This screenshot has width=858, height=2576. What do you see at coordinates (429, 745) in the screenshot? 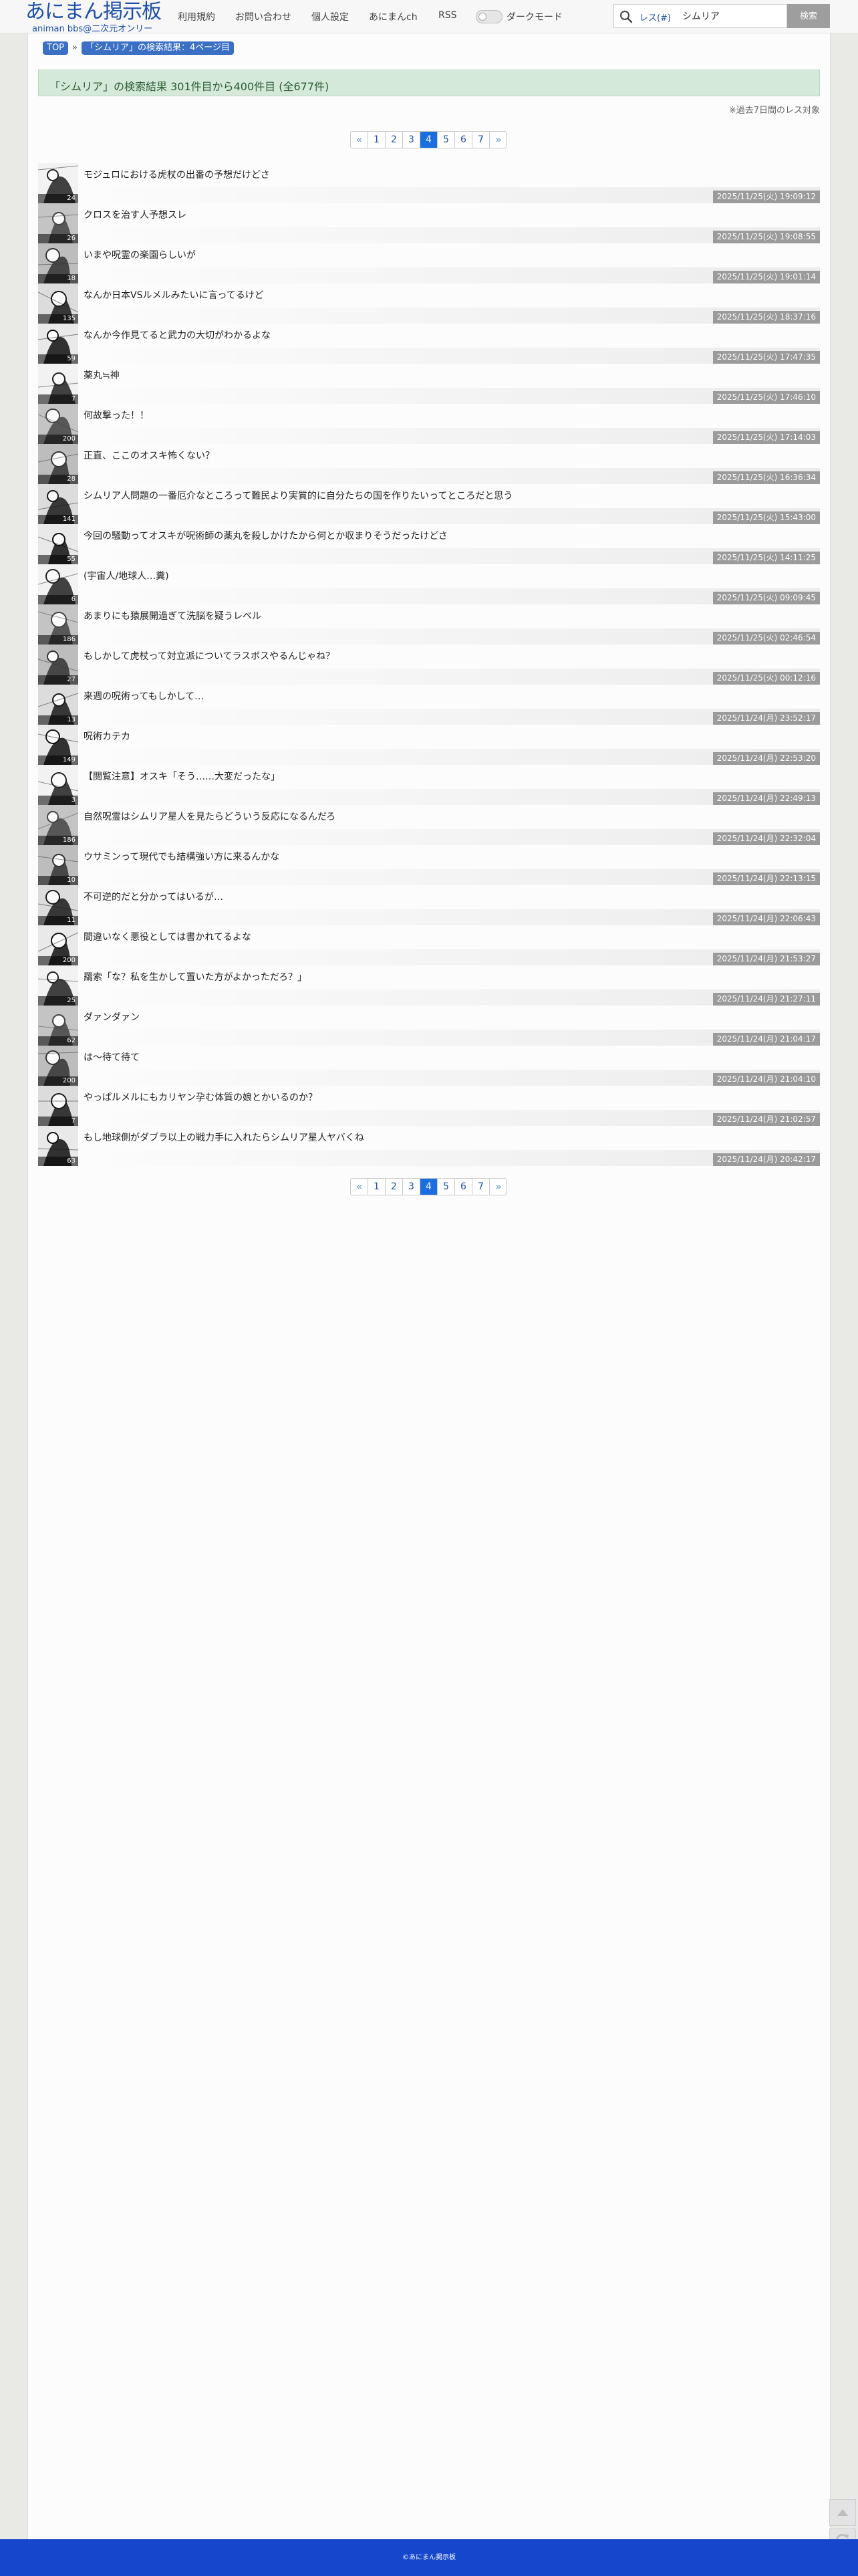
I see `thread-row: 149 呪術カテカ 2025/11/24(月) 22:53:20` at bounding box center [429, 745].